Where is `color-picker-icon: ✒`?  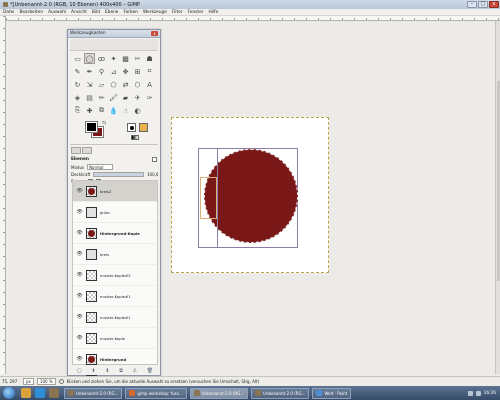 color-picker-icon: ✒ is located at coordinates (89, 71).